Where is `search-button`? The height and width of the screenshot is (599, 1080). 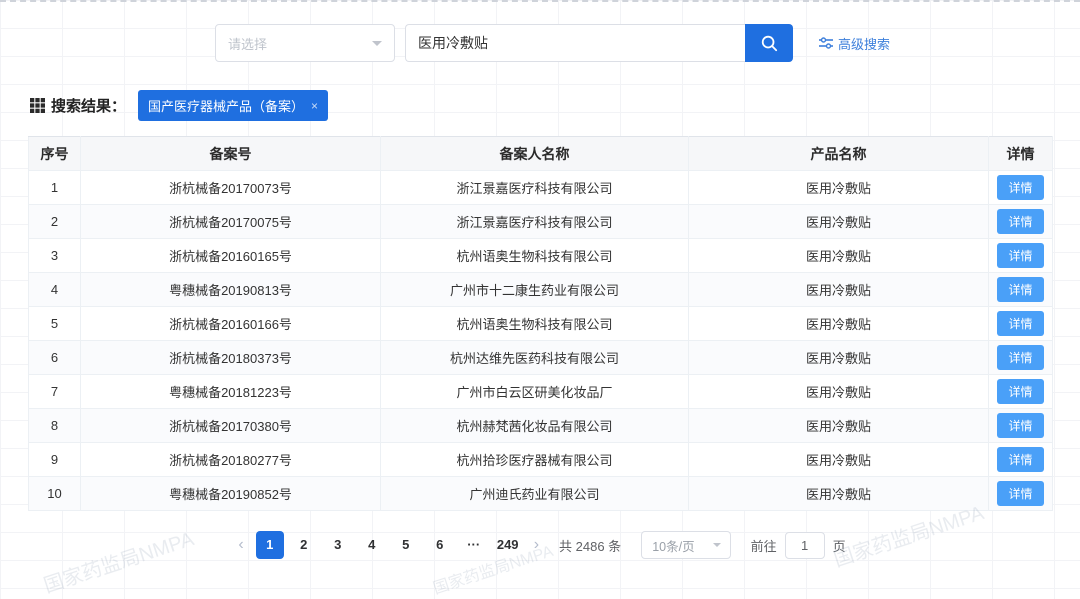
search-button is located at coordinates (769, 43).